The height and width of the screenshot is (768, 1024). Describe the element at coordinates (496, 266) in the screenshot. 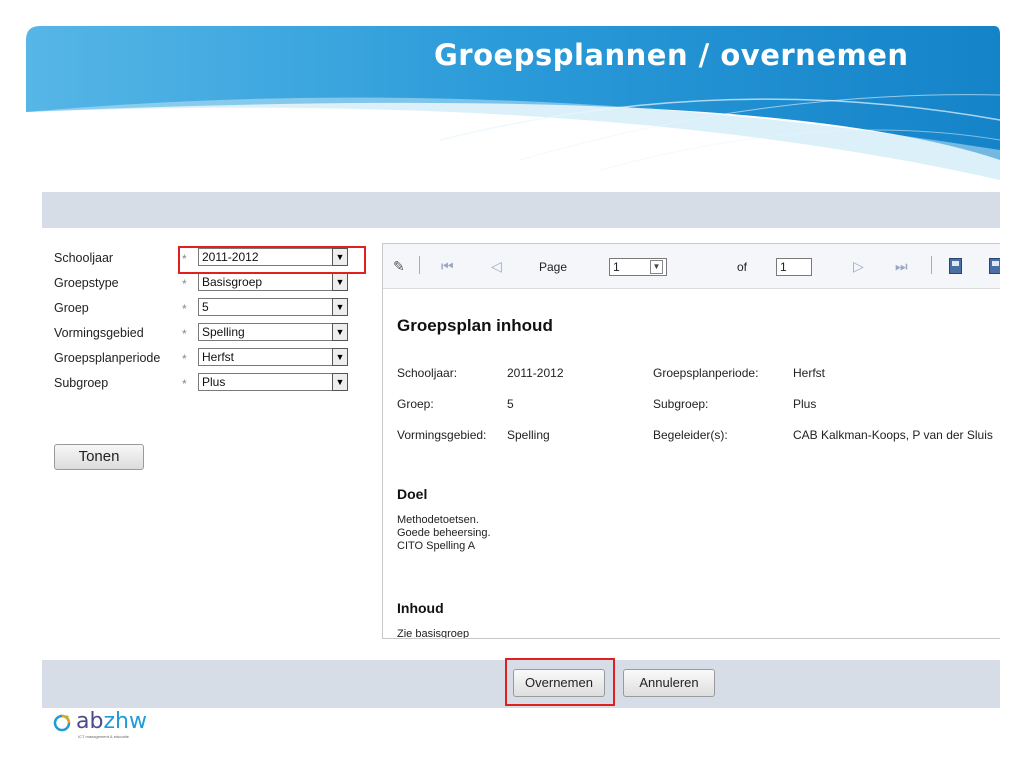

I see `previous-page-icon: ◁` at that location.